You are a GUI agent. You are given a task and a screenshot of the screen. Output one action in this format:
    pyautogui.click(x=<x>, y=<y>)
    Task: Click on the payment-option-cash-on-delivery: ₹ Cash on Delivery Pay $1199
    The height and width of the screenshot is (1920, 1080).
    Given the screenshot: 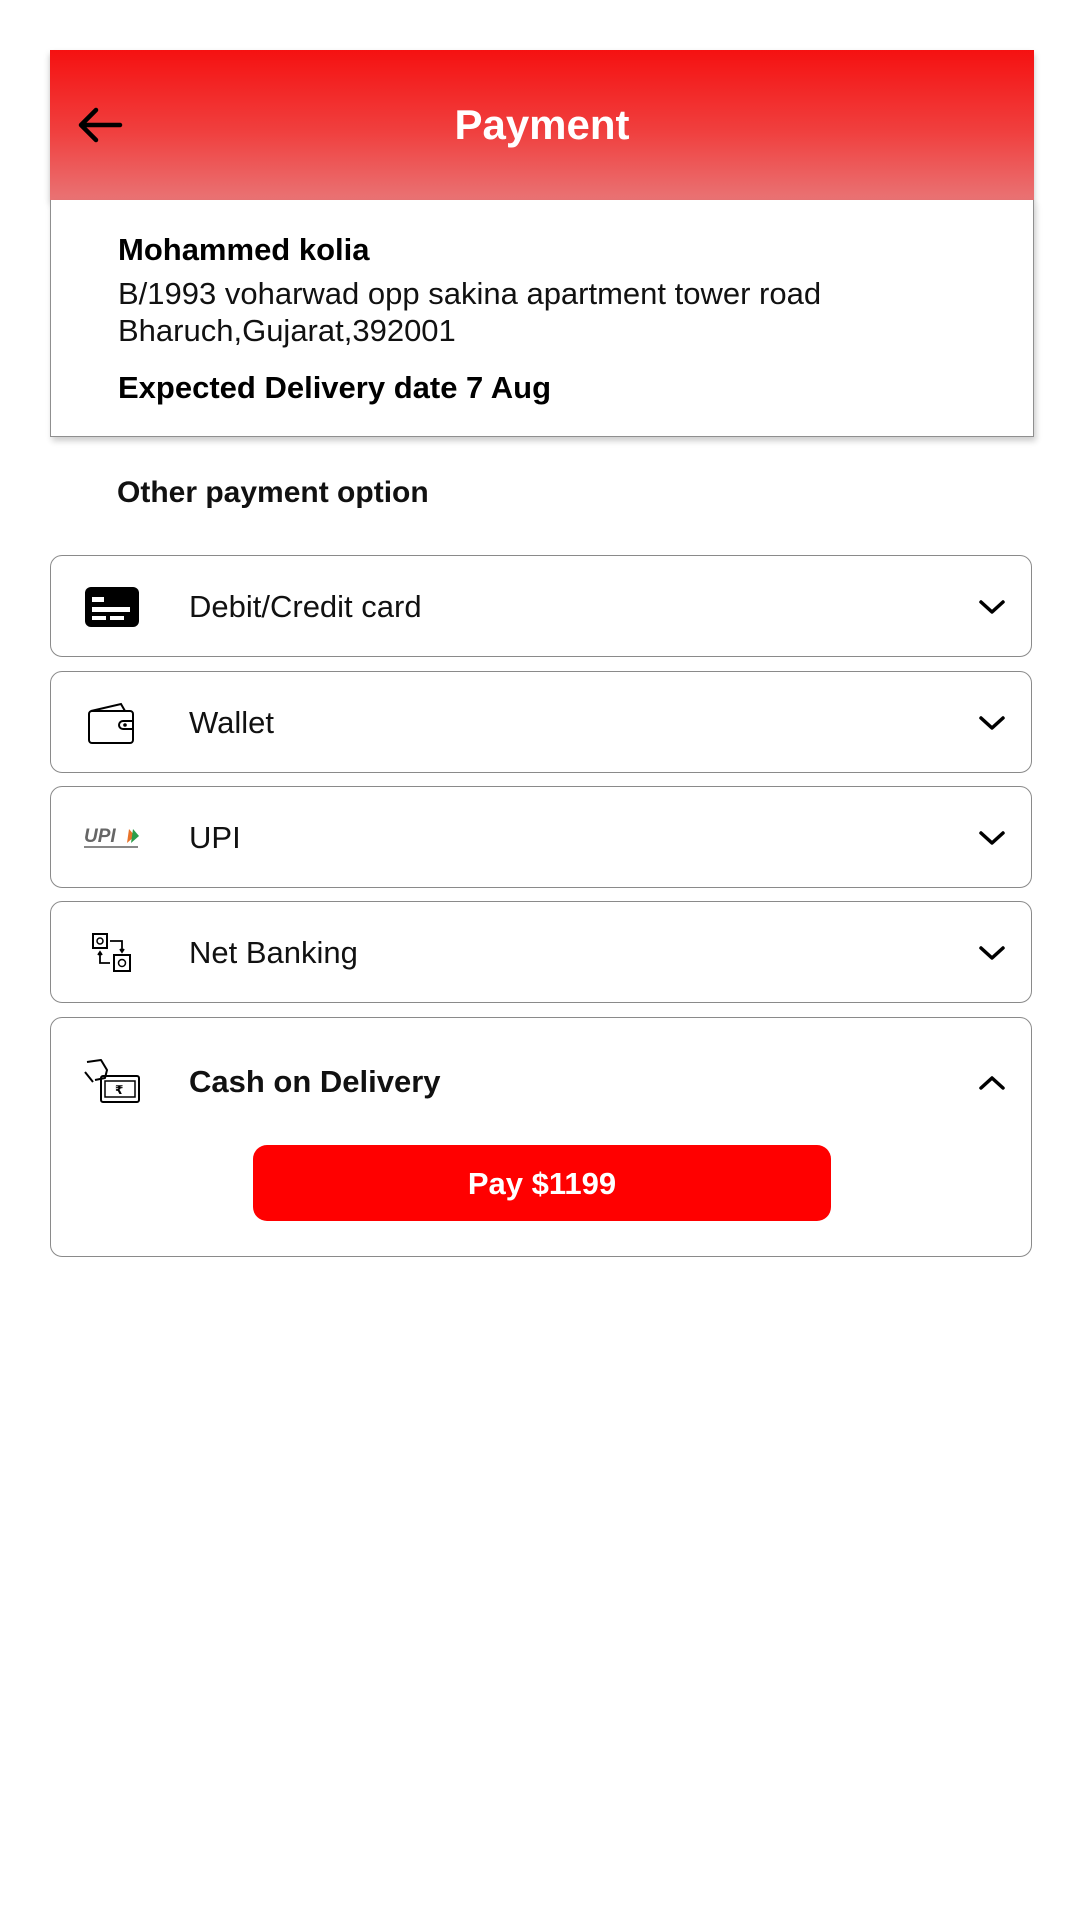 What is the action you would take?
    pyautogui.click(x=541, y=1137)
    